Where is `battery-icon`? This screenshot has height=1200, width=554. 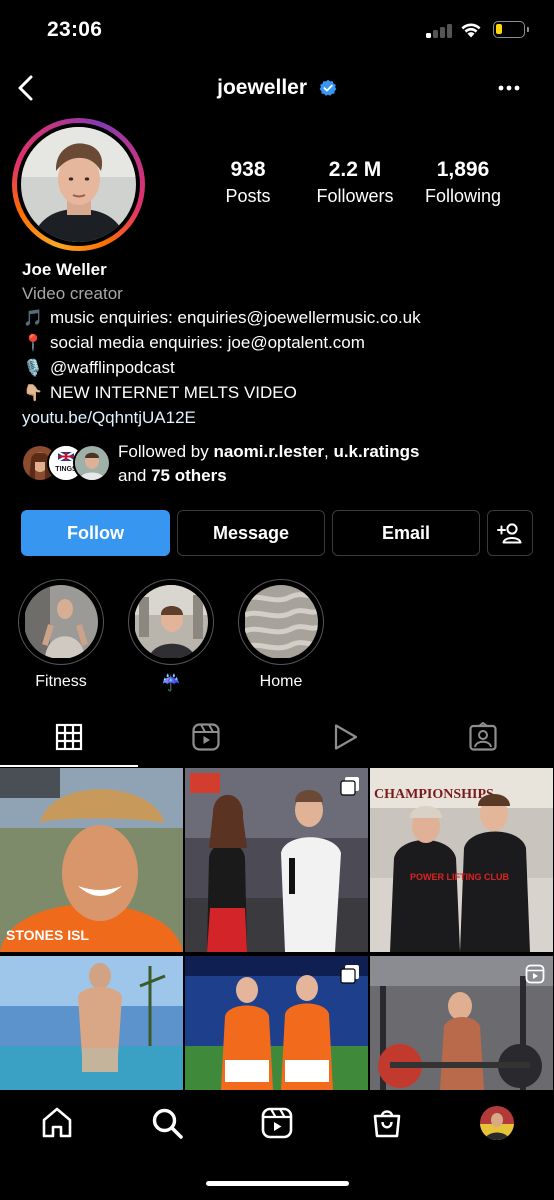
battery-icon is located at coordinates (511, 29).